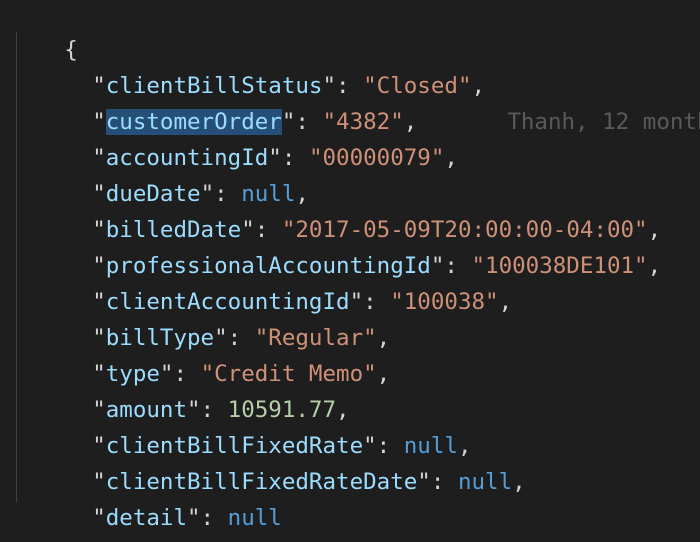  I want to click on code-line: "clientBillStatus": "Closed",, so click(261, 65).